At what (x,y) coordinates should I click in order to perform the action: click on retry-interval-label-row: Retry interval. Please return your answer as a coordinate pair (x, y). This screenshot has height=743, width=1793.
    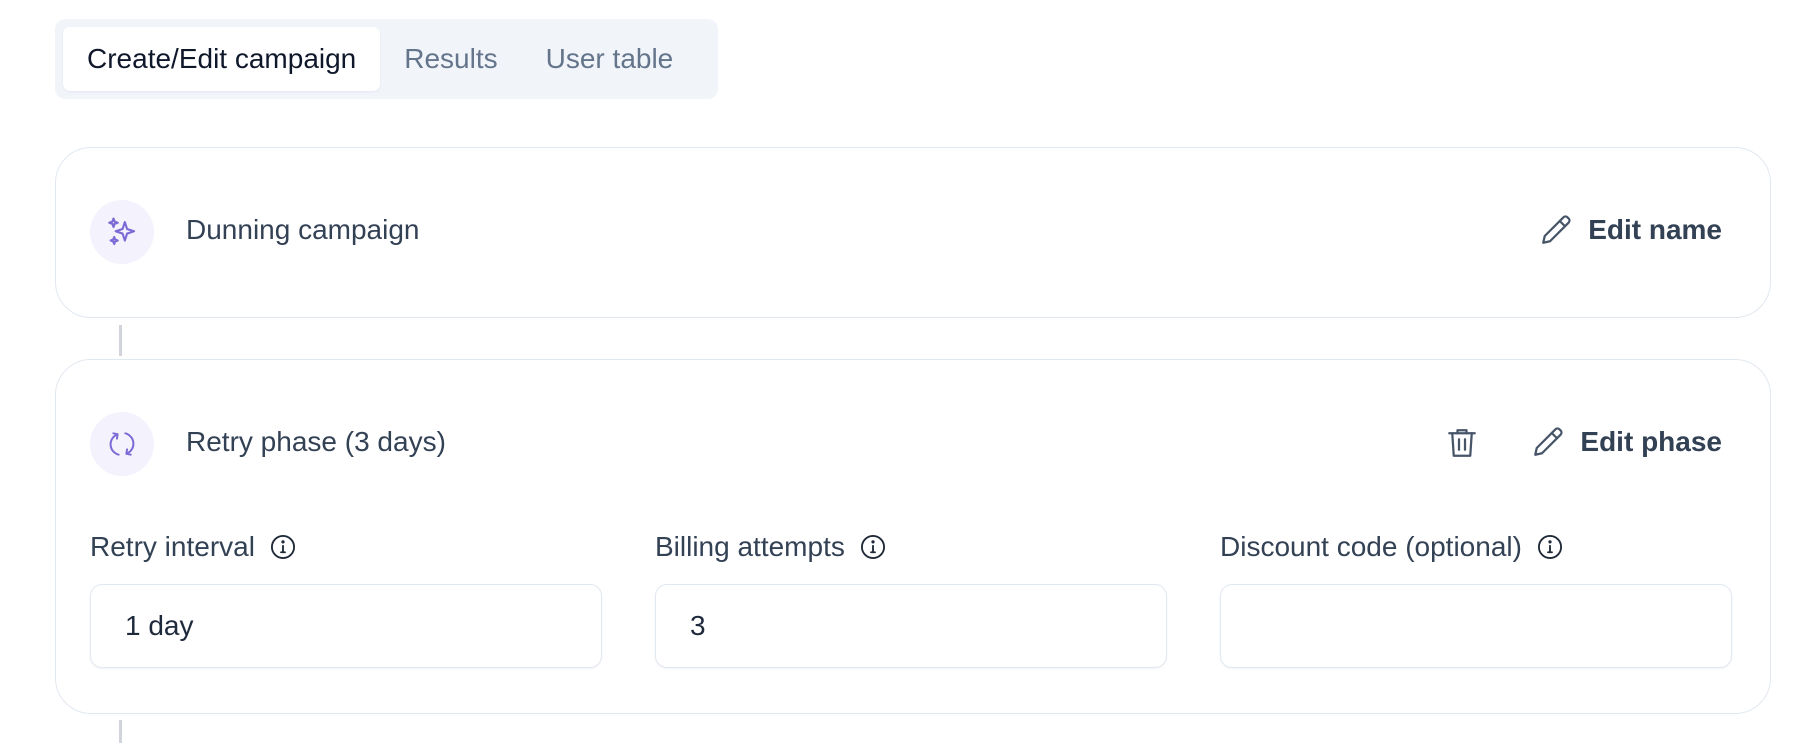
    Looking at the image, I should click on (346, 547).